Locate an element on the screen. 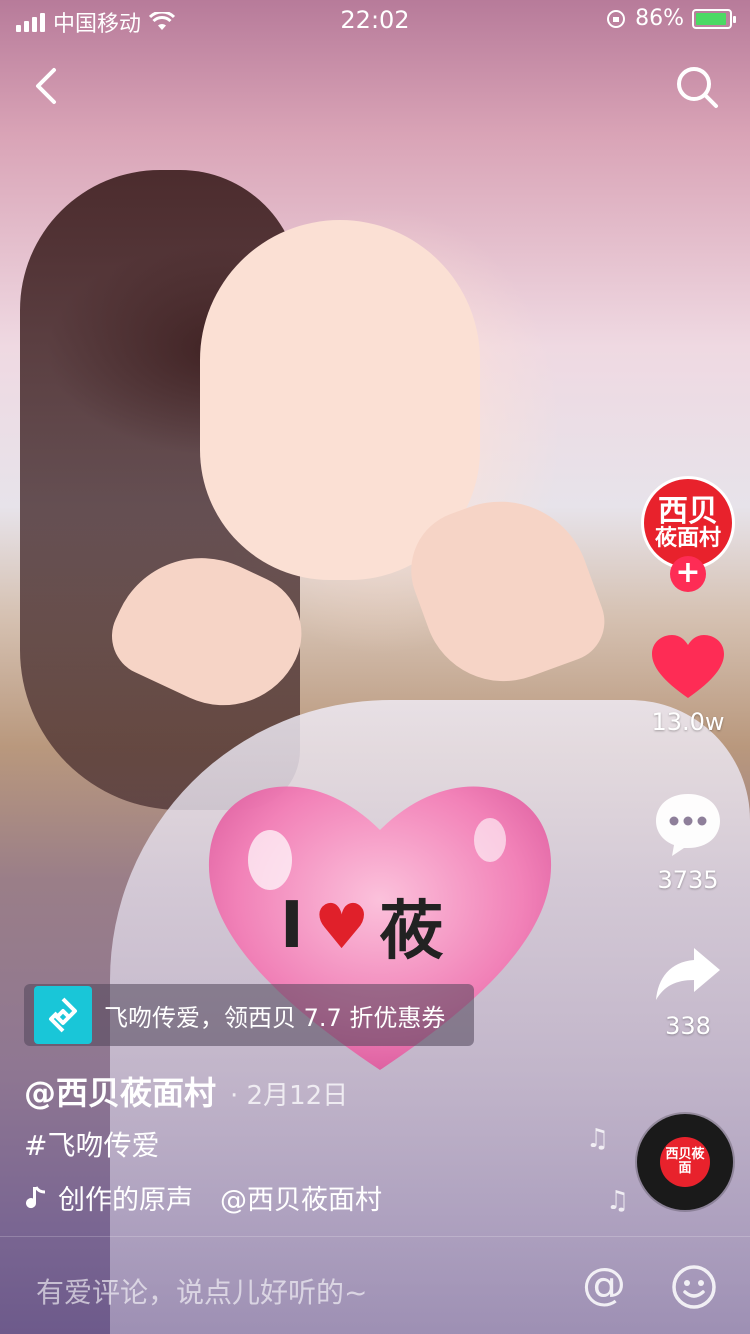  search-button is located at coordinates (698, 90).